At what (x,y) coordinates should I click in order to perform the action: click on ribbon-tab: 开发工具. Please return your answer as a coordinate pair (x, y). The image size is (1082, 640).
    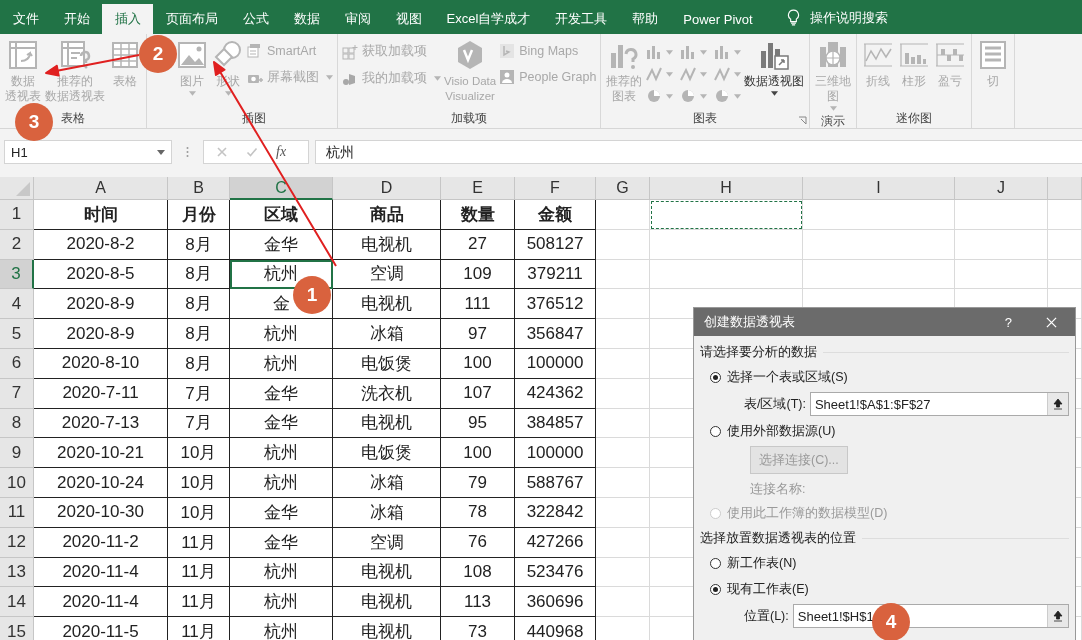
    Looking at the image, I should click on (581, 19).